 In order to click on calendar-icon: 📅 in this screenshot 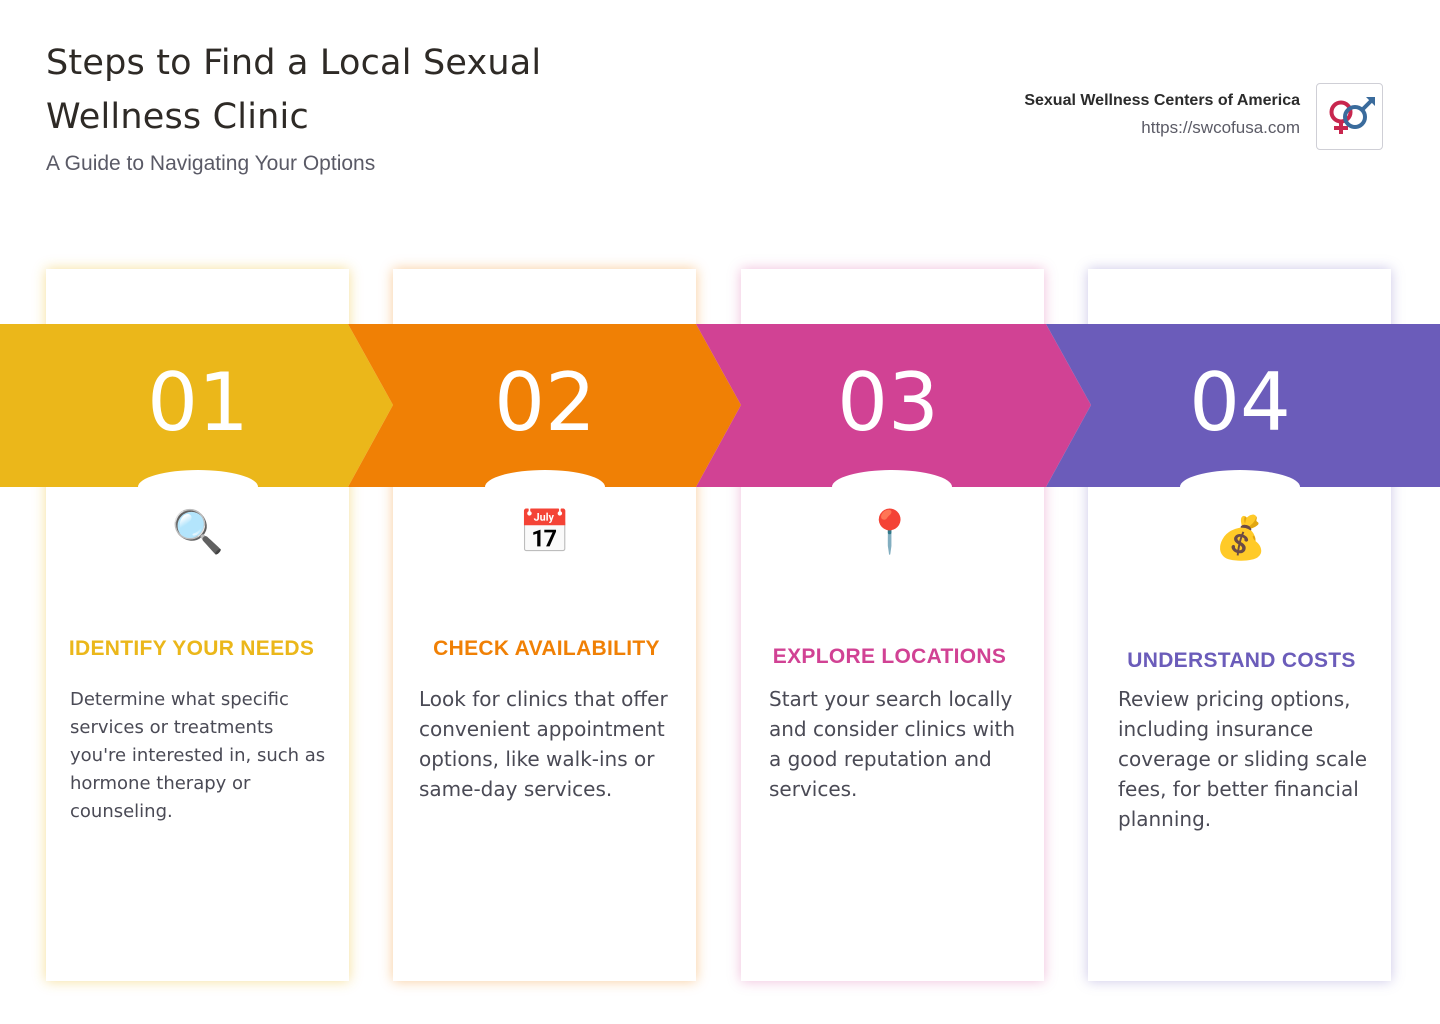, I will do `click(545, 531)`.